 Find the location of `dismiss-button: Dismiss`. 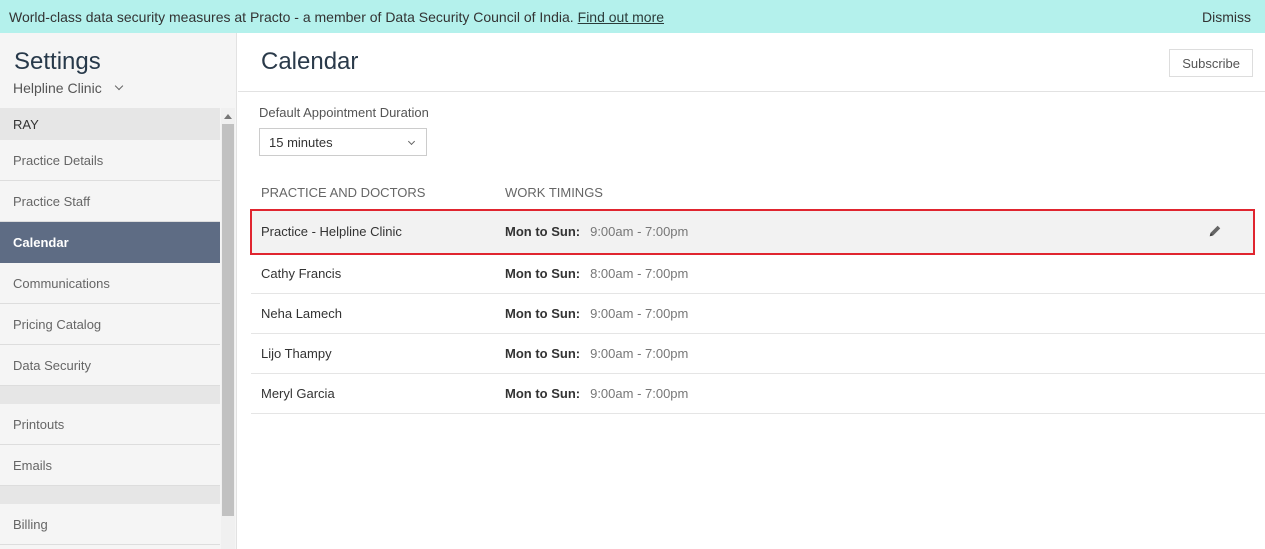

dismiss-button: Dismiss is located at coordinates (1226, 17).